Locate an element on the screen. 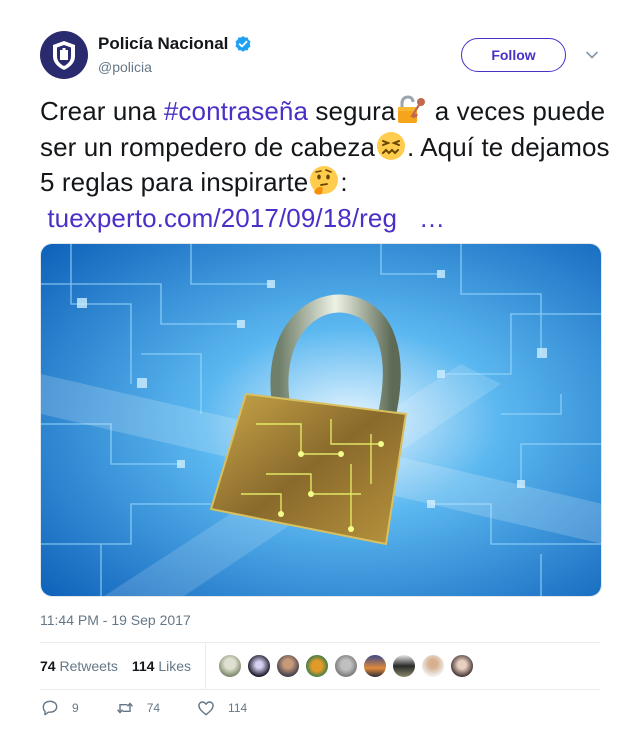 The image size is (640, 751). retweets-stat-label: Retweets is located at coordinates (88, 666).